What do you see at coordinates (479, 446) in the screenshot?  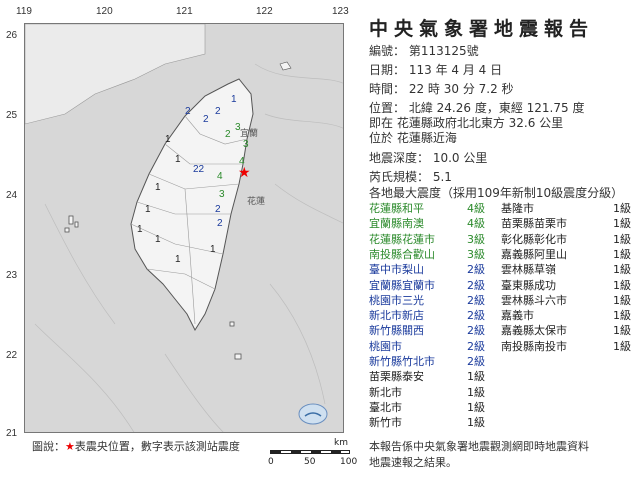 I see `footnote-1: 本報告係中央氣象署地震觀測網即時地震資料` at bounding box center [479, 446].